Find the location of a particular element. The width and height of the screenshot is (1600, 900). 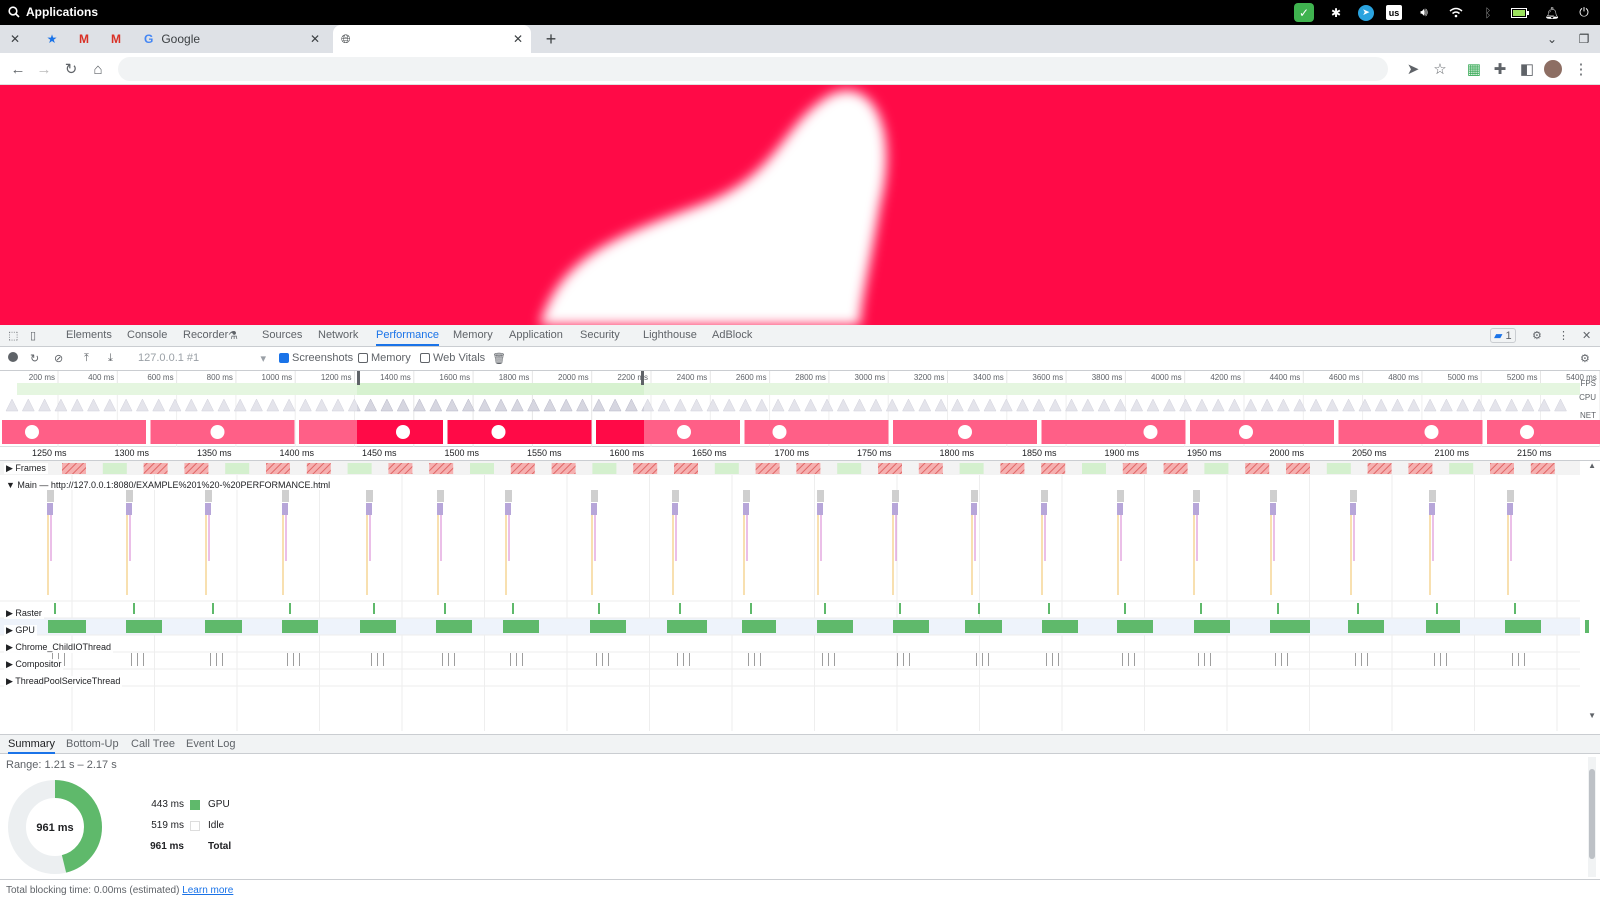

scroll-up-arrow-icon: ▲ is located at coordinates (1592, 465).